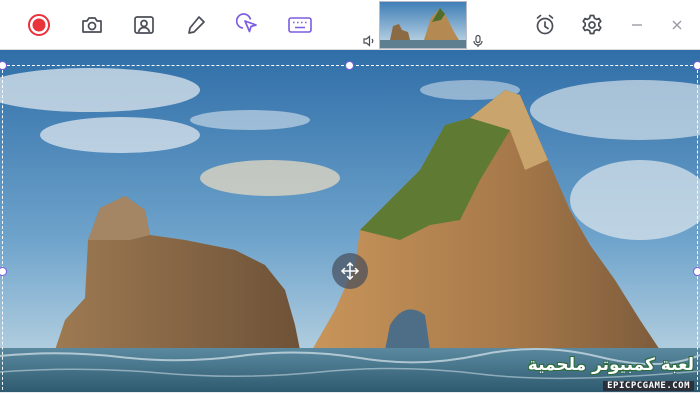 The height and width of the screenshot is (393, 700). I want to click on capture-preview-thumbnail, so click(423, 25).